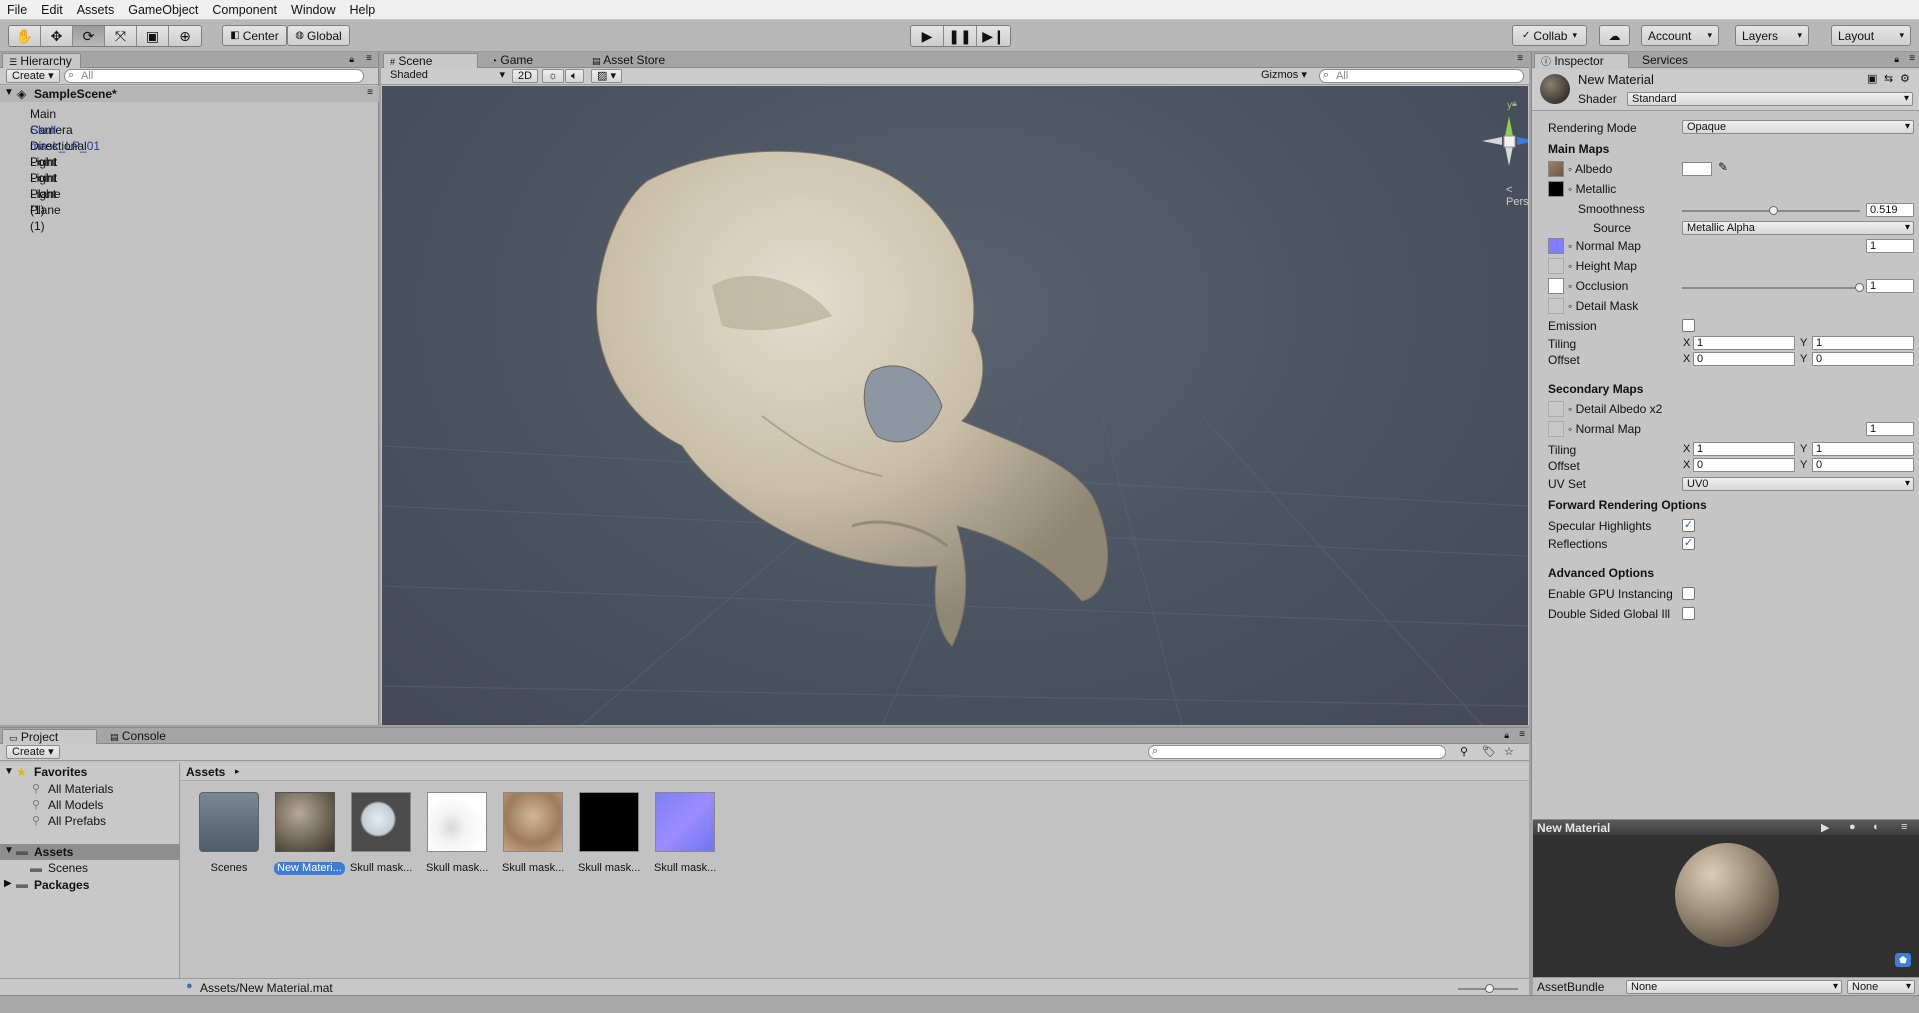  I want to click on breadcrumb-assets: Assets, so click(205, 772).